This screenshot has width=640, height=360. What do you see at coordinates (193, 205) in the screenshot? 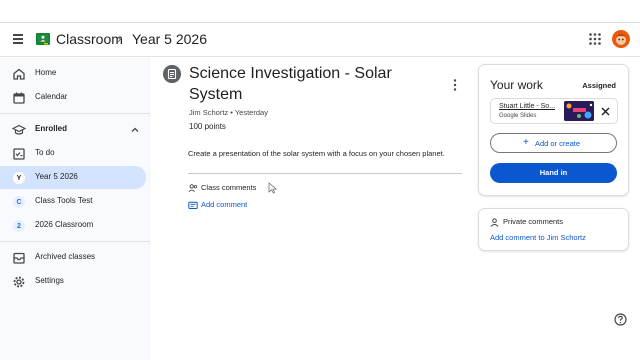
I see `comment-icon` at bounding box center [193, 205].